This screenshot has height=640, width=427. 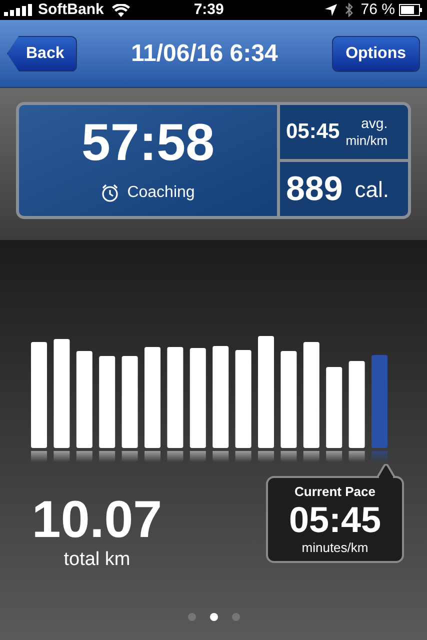 What do you see at coordinates (19, 10) in the screenshot?
I see `signal-icon` at bounding box center [19, 10].